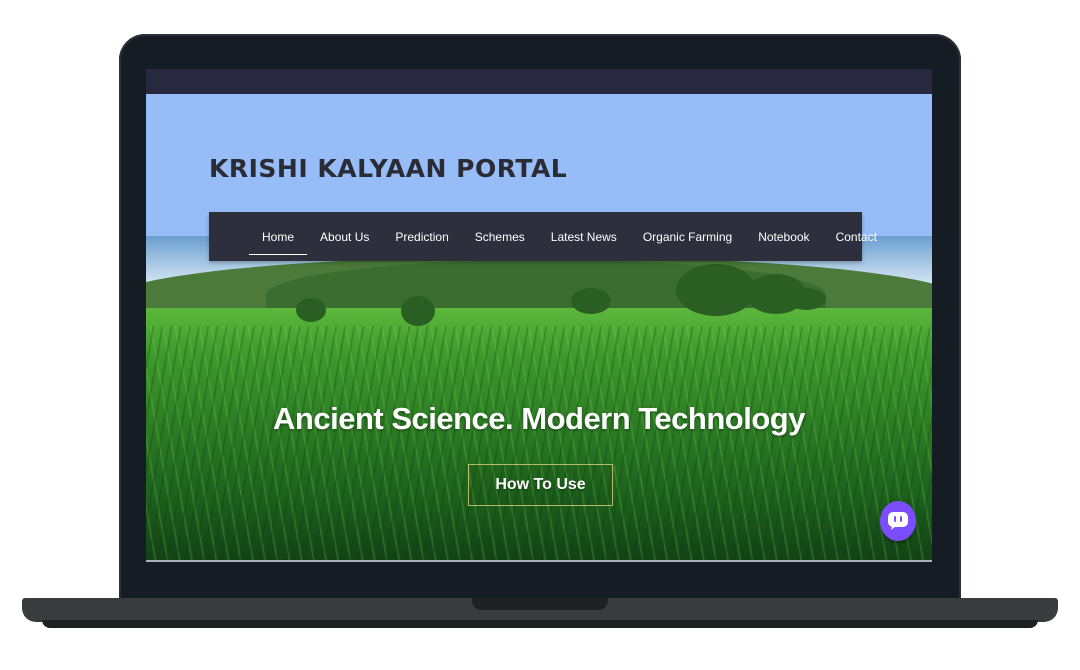 This screenshot has width=1080, height=670. What do you see at coordinates (539, 81) in the screenshot?
I see `top-bar` at bounding box center [539, 81].